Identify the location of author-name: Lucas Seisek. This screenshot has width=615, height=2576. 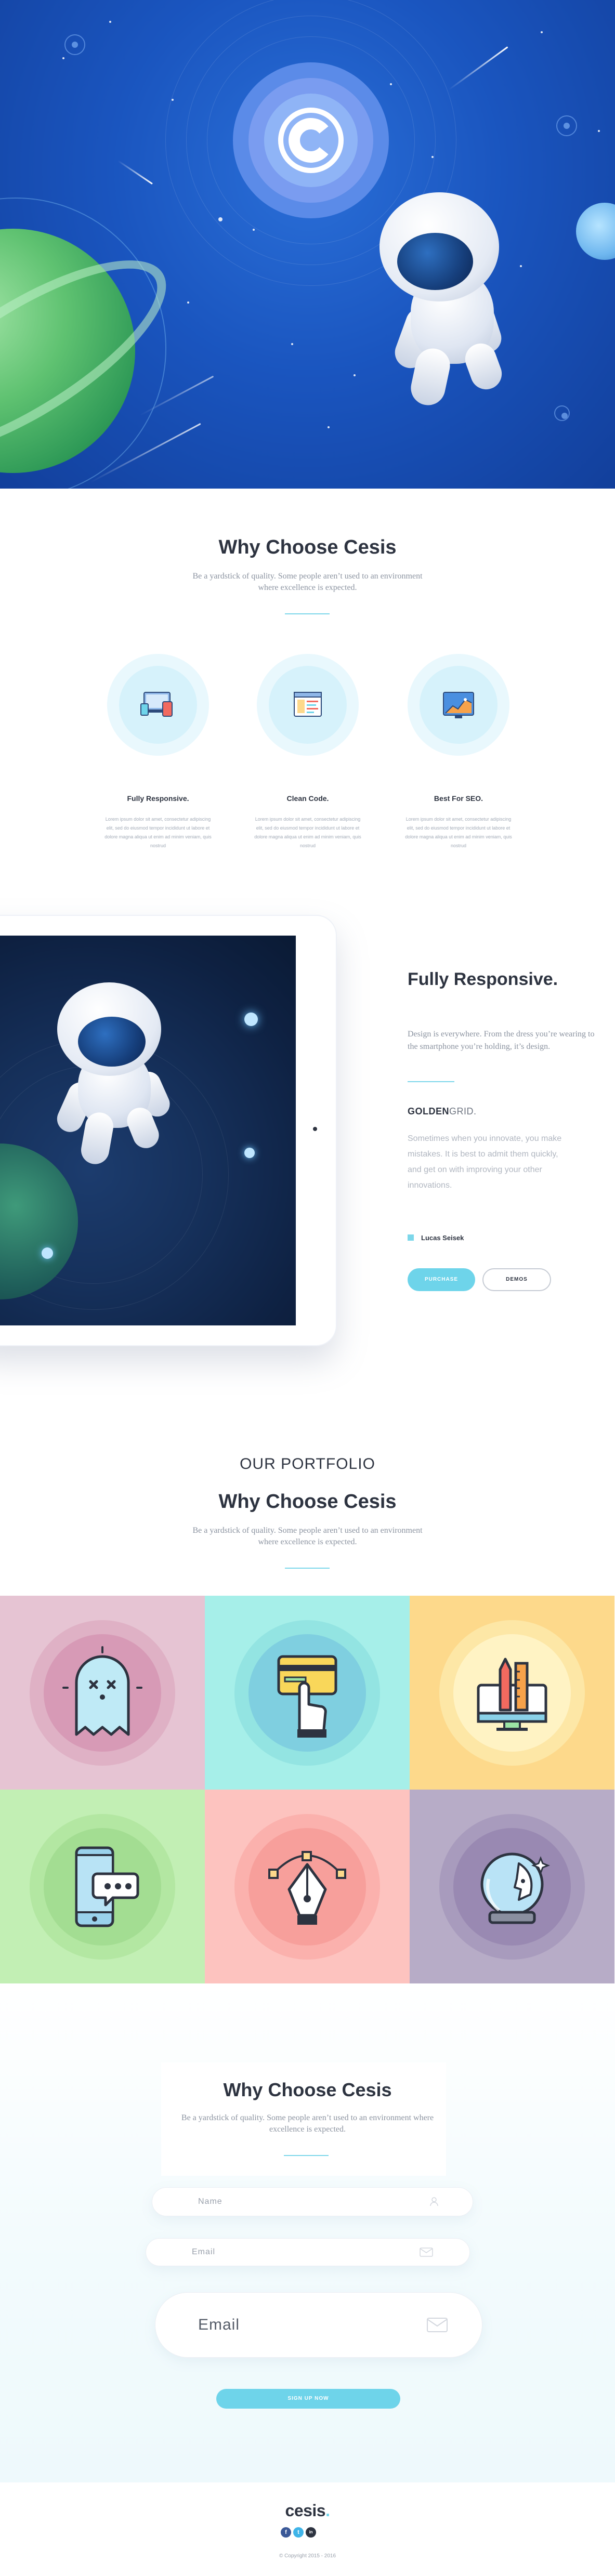
(442, 1238).